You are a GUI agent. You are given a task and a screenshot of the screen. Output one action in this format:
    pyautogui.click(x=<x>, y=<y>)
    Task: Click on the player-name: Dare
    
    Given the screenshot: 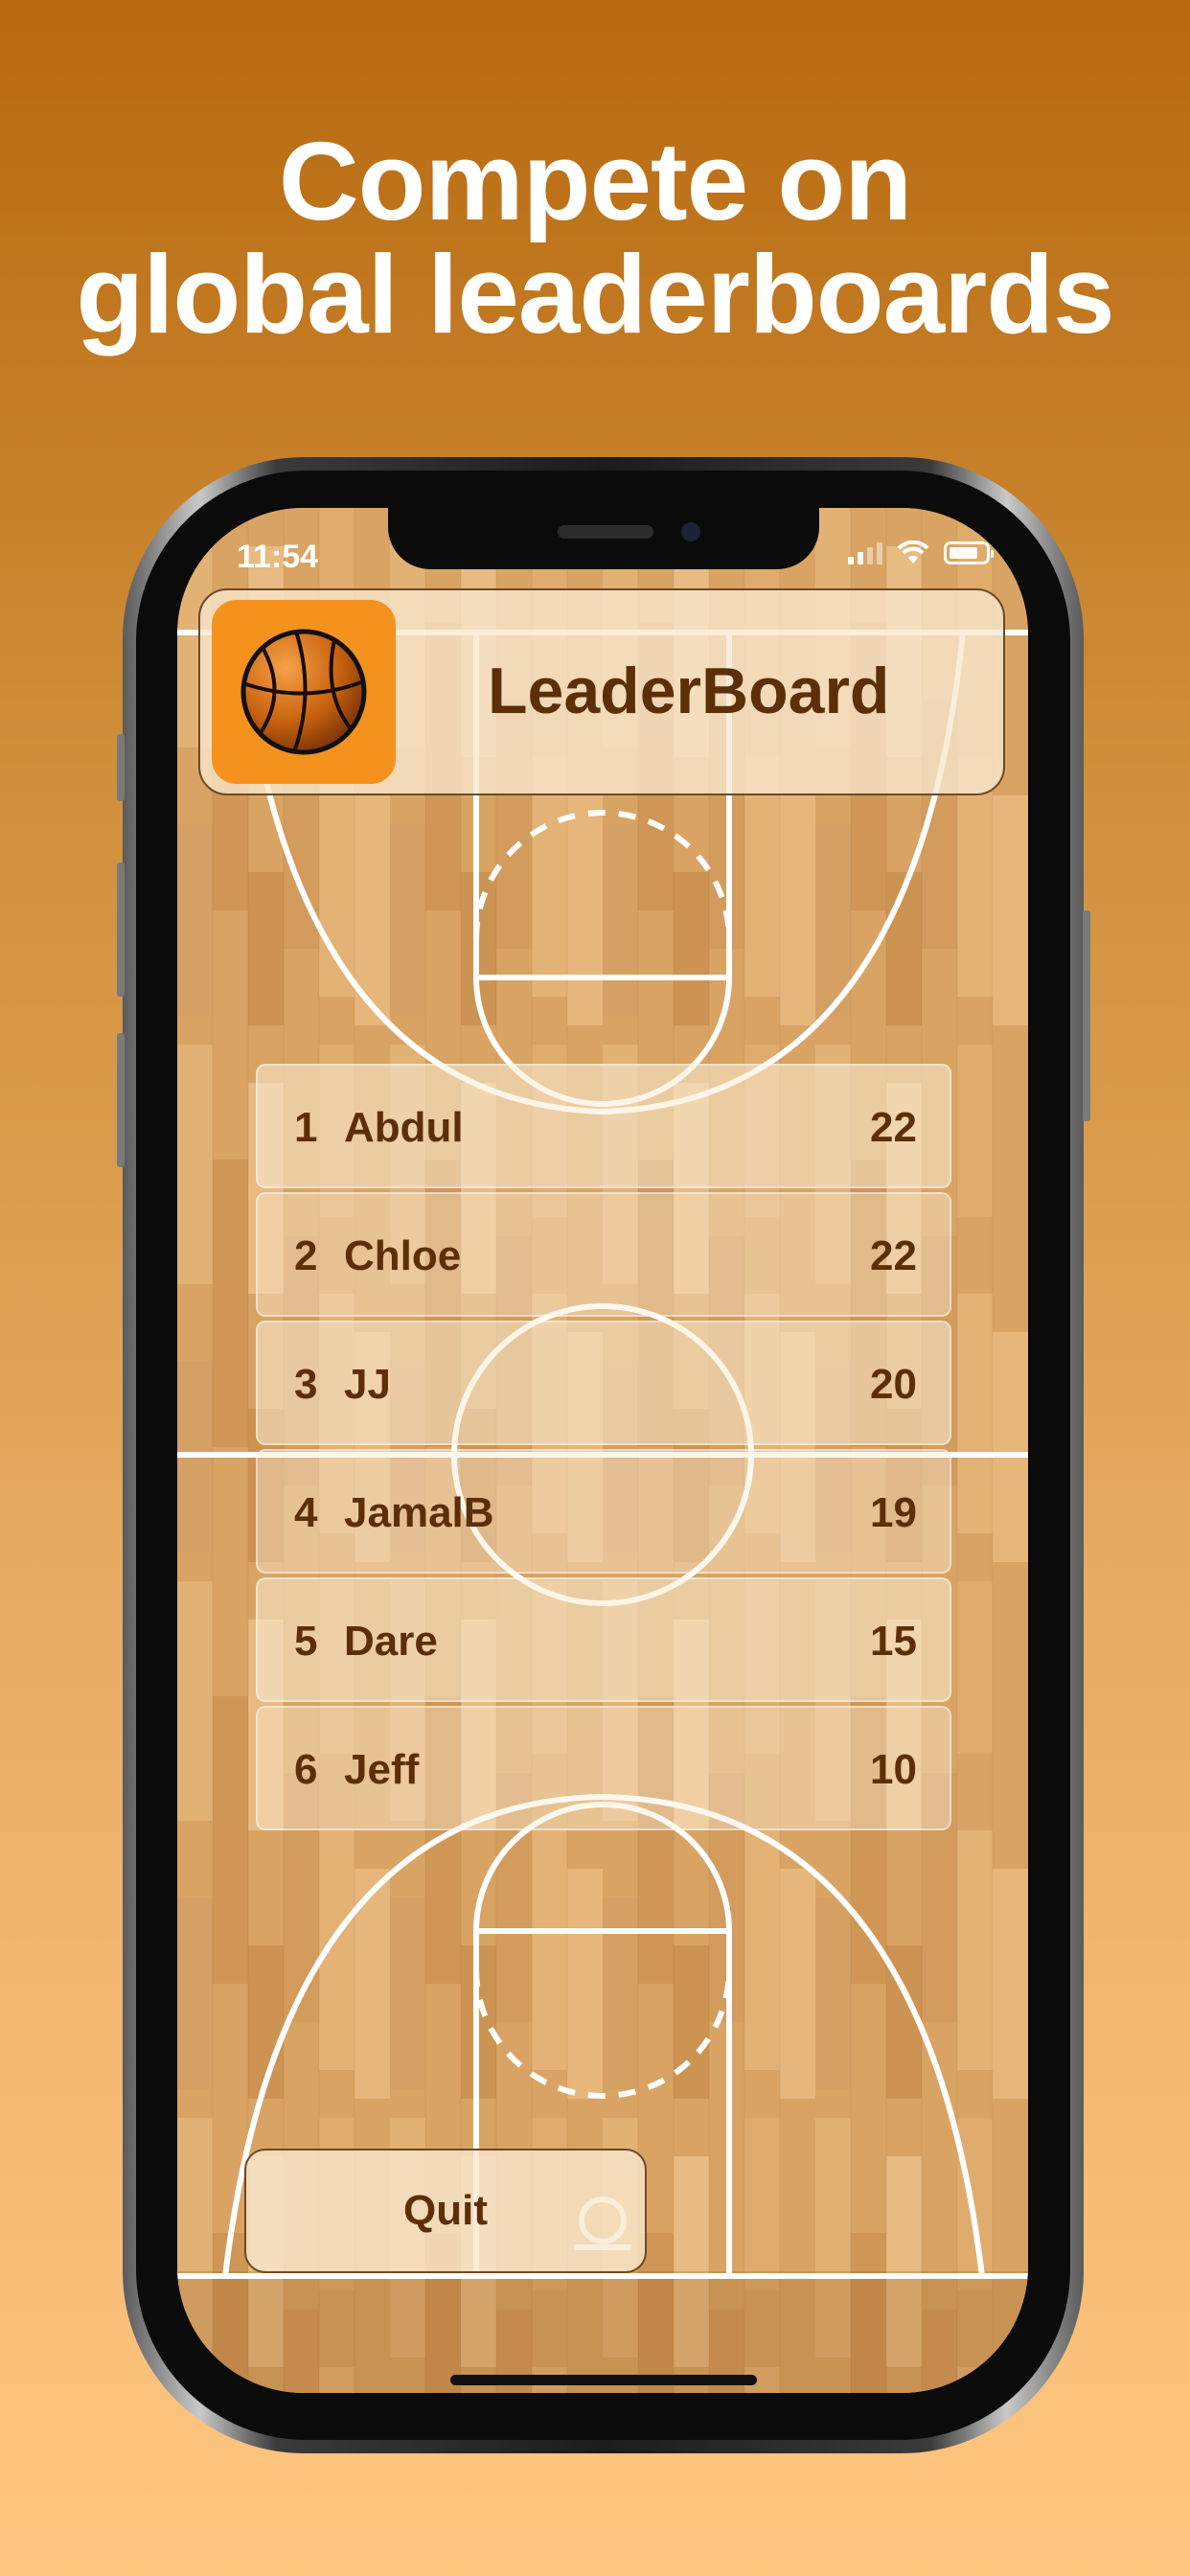 What is the action you would take?
    pyautogui.click(x=391, y=1641)
    